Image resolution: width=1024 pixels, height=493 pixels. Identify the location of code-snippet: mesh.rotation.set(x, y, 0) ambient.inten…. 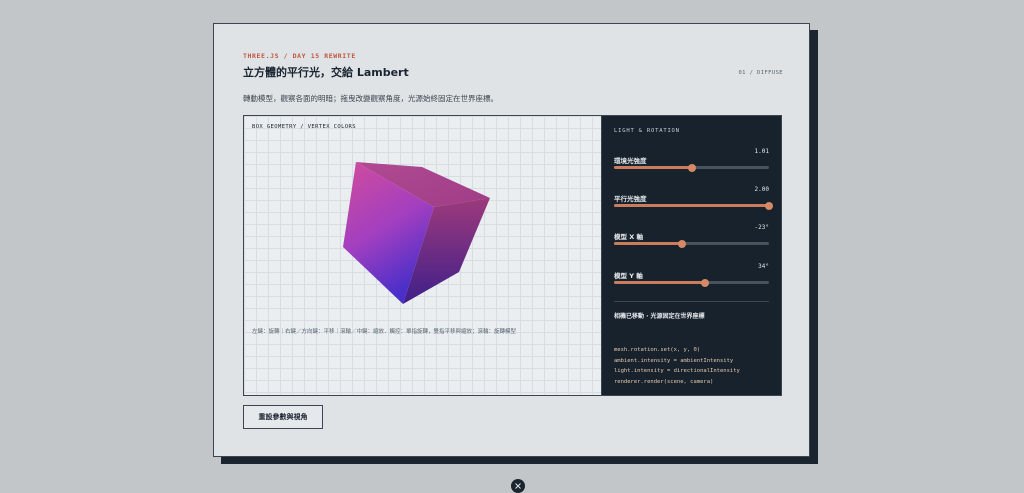
(677, 366).